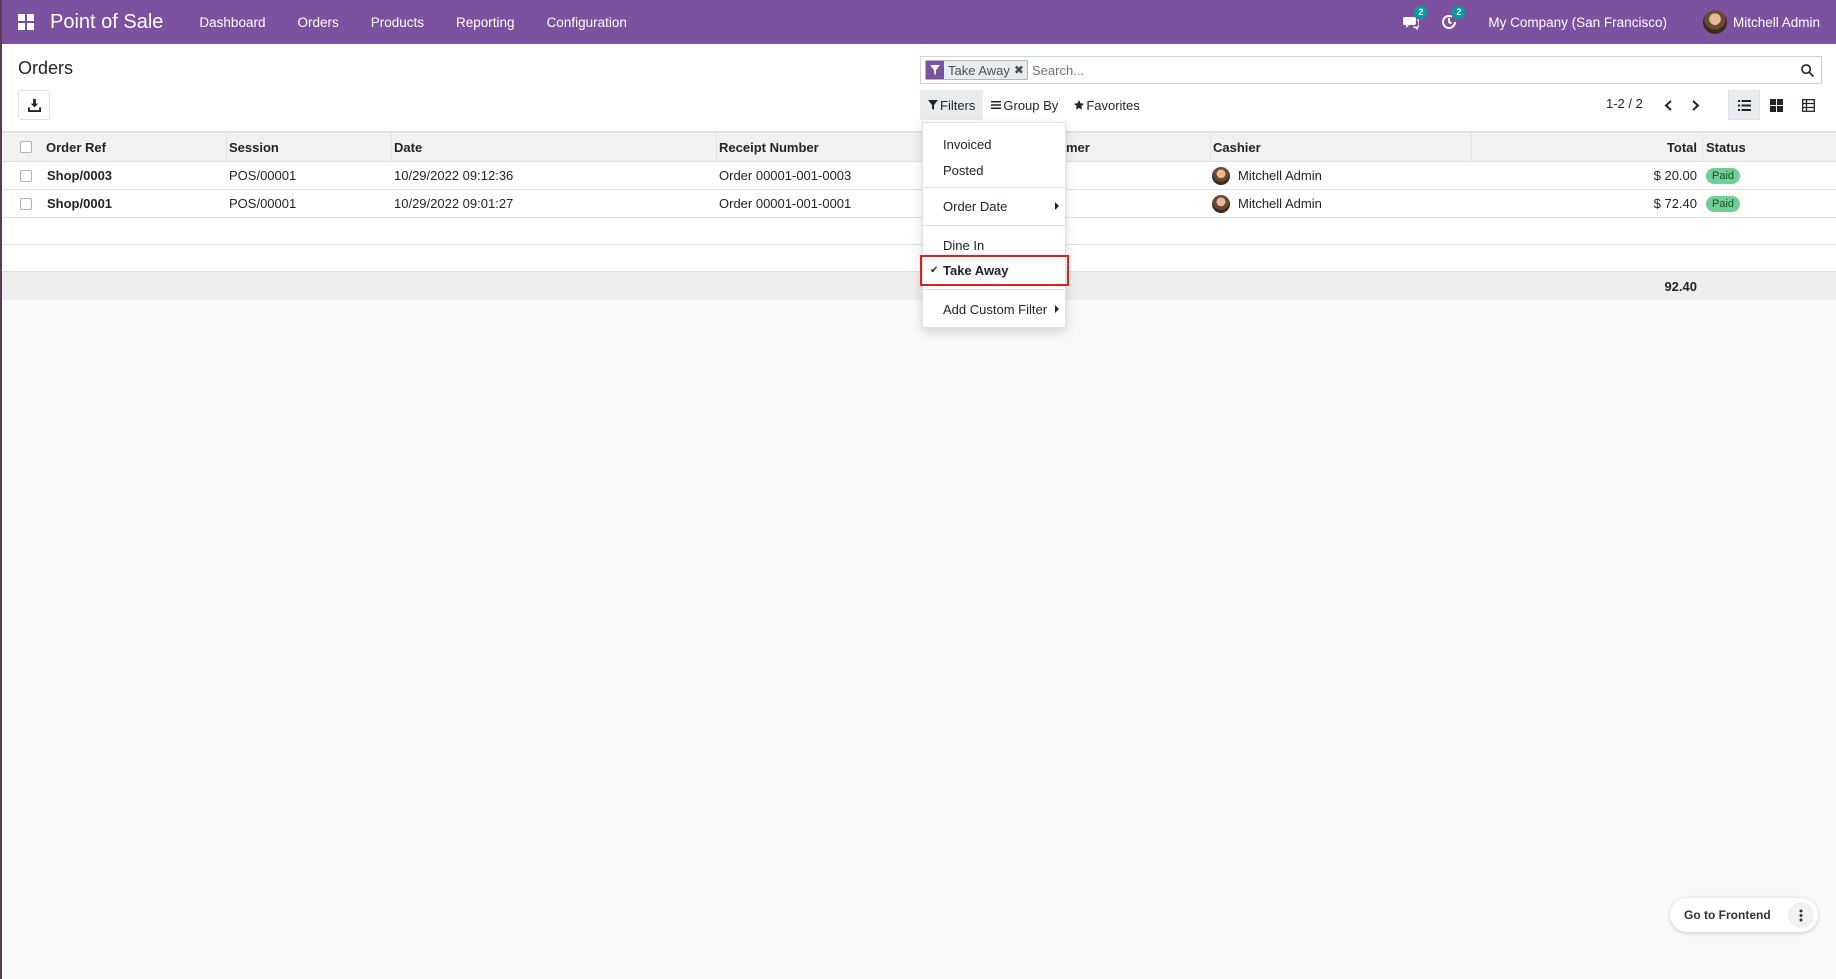 This screenshot has height=979, width=1836. I want to click on messaging-button: 2, so click(1411, 18).